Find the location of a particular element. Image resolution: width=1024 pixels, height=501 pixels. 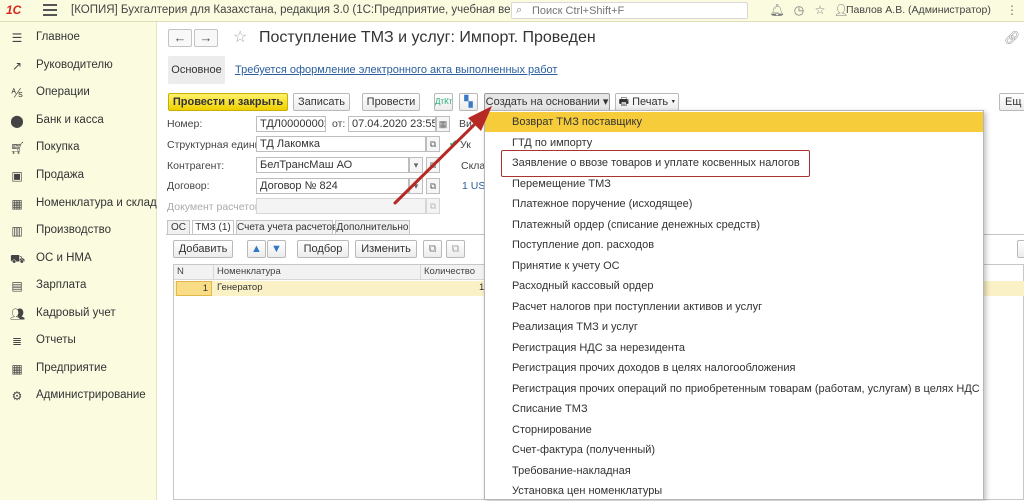

sidebar-item-purchase: 🛒︎ Покупка is located at coordinates (78, 148).